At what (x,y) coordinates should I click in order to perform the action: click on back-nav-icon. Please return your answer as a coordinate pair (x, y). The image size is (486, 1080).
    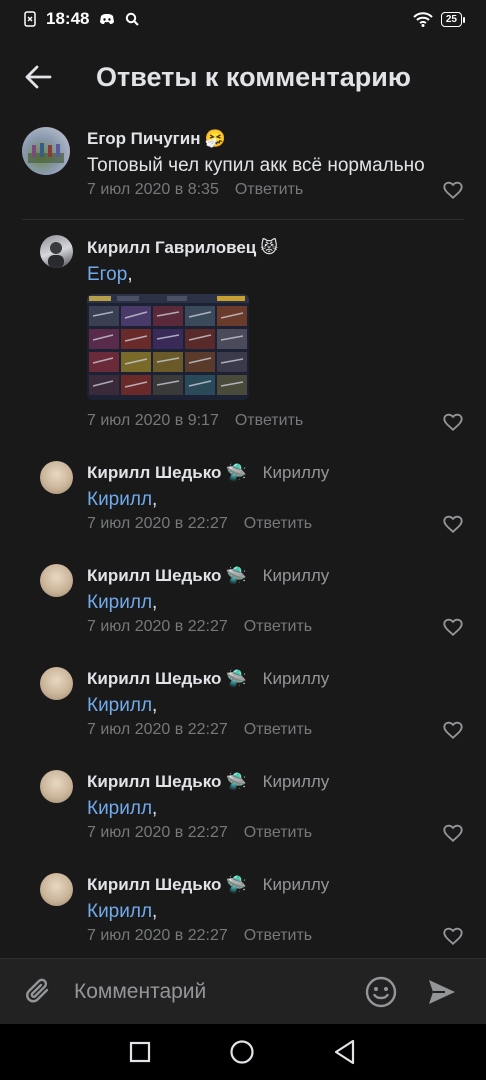
    Looking at the image, I should click on (345, 1052).